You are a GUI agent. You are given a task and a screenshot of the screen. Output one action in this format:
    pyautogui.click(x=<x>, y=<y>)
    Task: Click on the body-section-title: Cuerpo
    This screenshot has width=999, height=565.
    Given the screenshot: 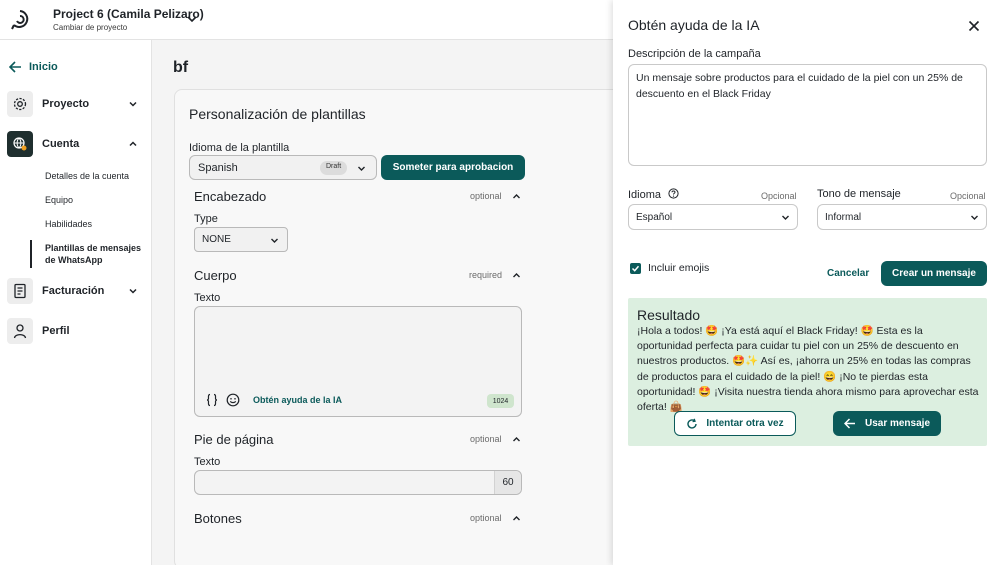 What is the action you would take?
    pyautogui.click(x=215, y=275)
    